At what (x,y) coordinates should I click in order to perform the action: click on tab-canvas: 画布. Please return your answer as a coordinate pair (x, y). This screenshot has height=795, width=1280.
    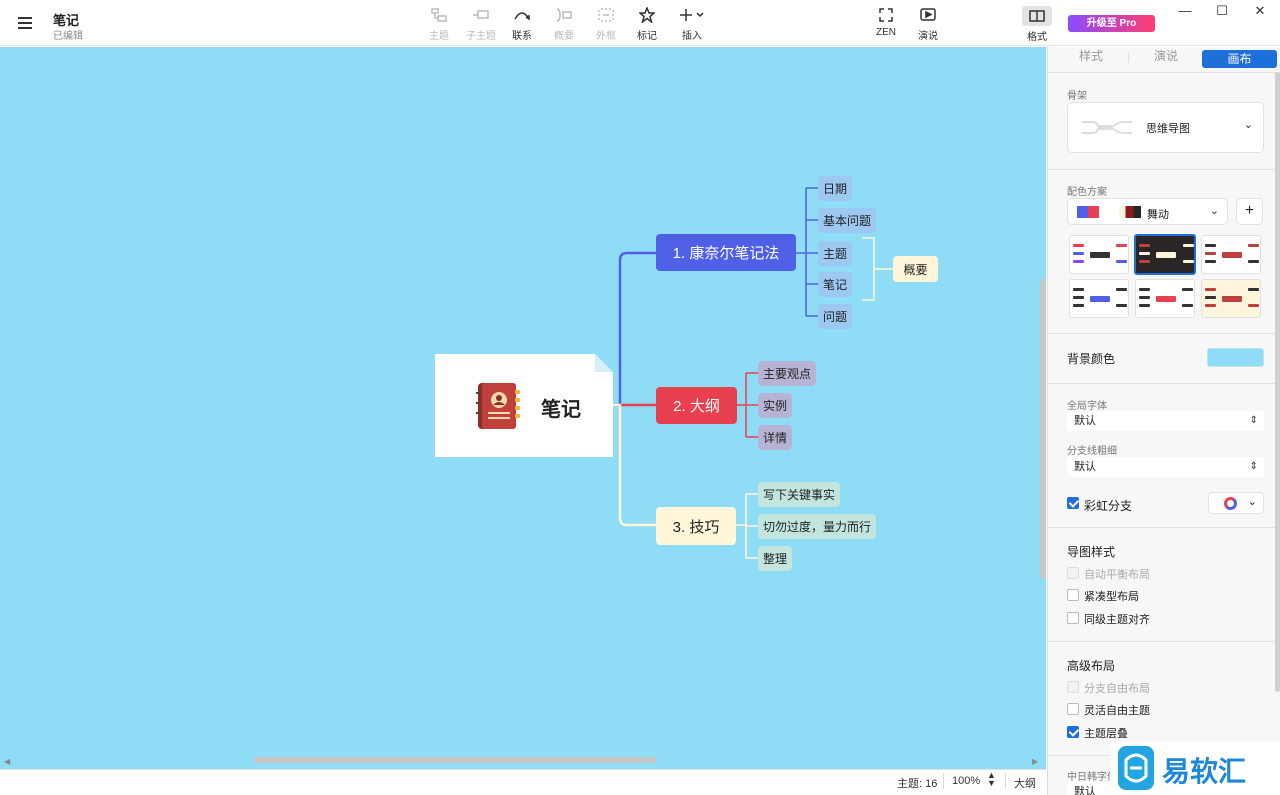
    Looking at the image, I should click on (1239, 59).